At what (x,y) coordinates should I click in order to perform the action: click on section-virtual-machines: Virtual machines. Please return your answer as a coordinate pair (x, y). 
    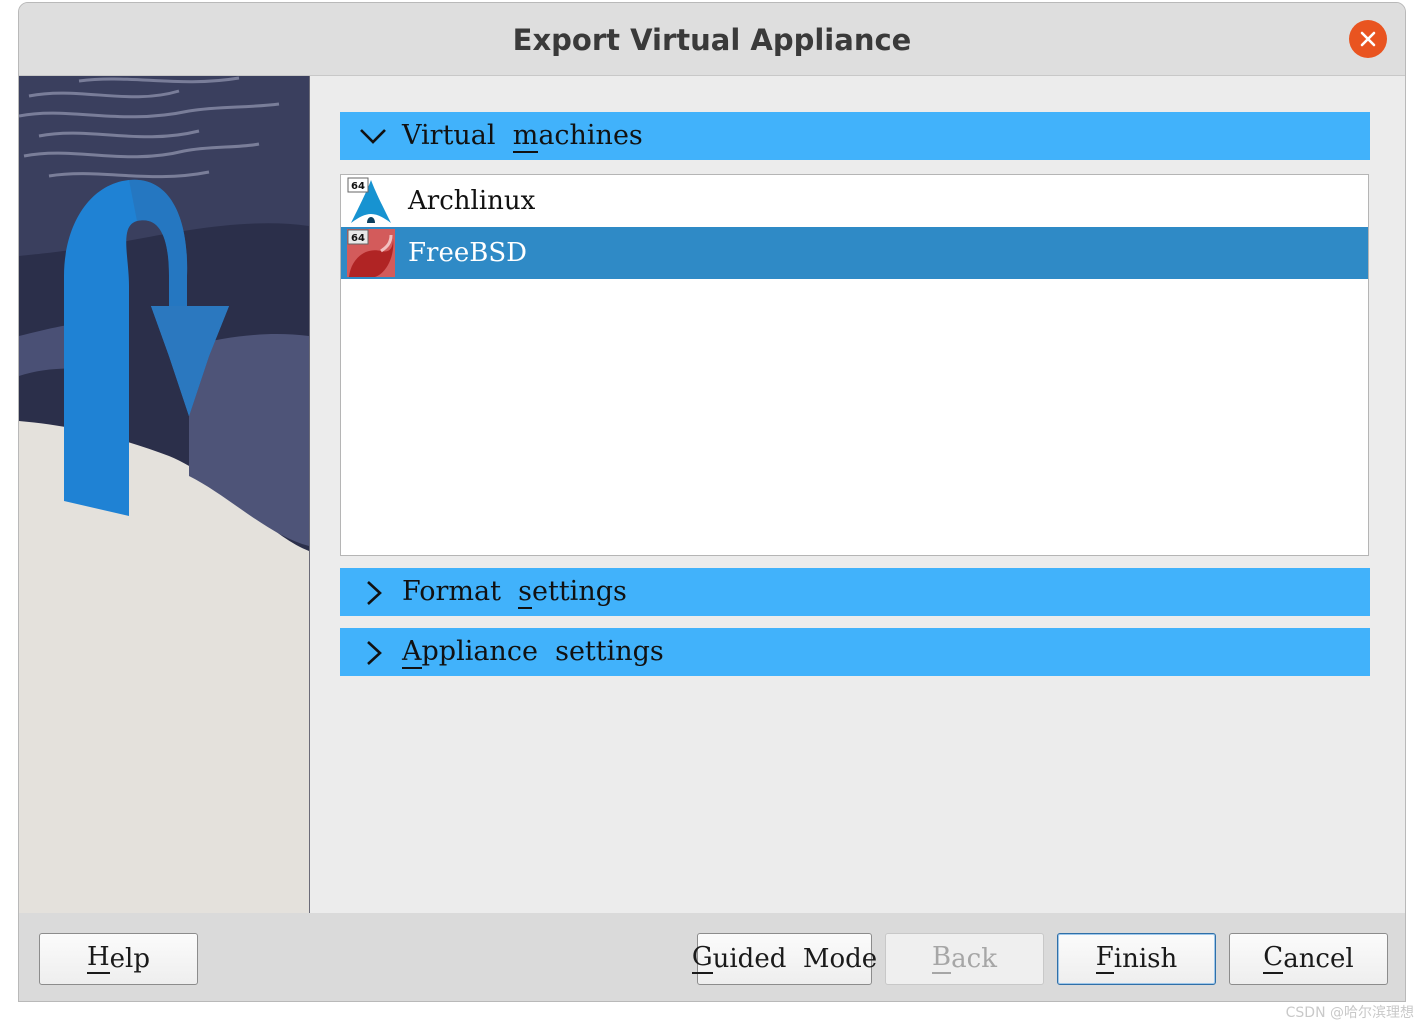
    Looking at the image, I should click on (855, 136).